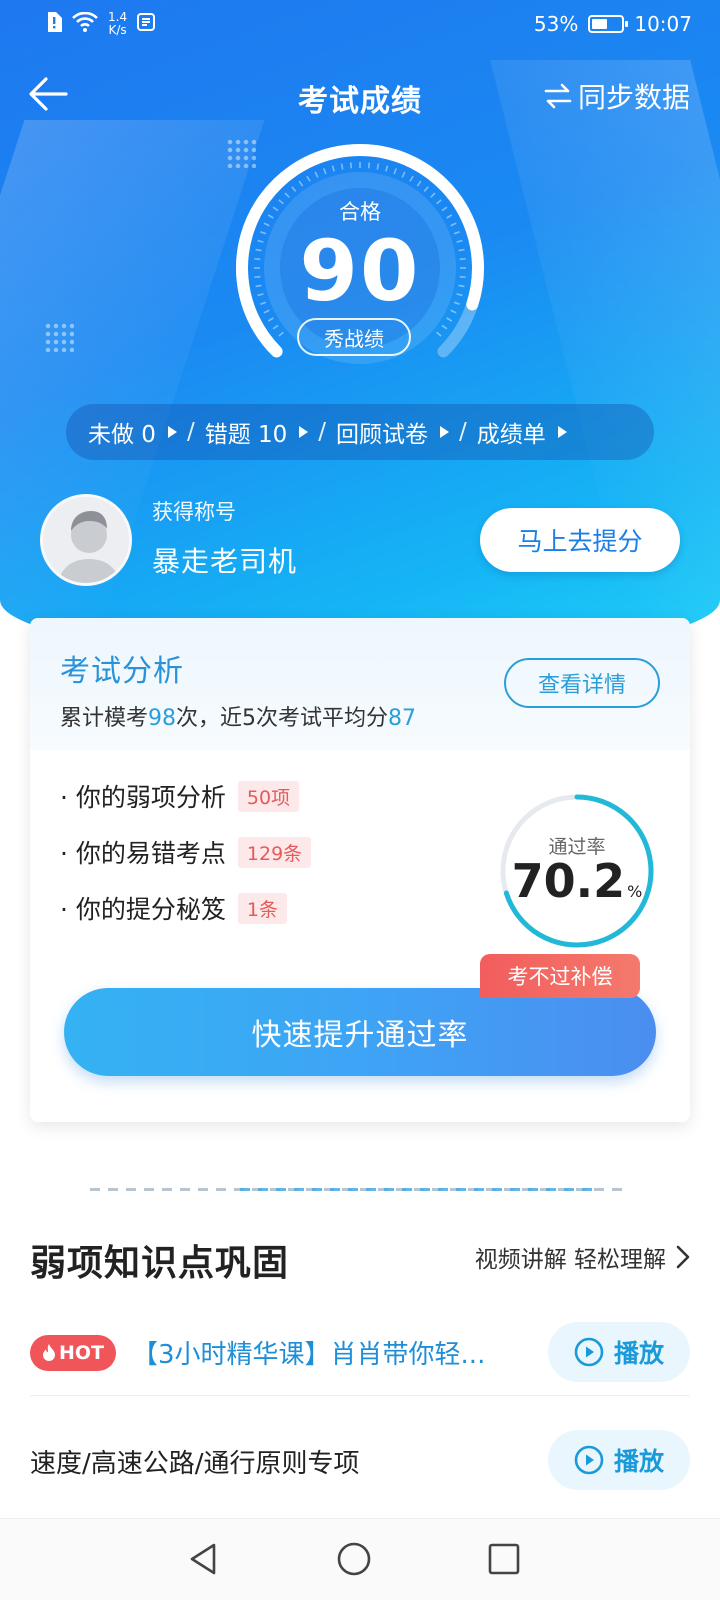  I want to click on quick-link-label: 错题 10, so click(246, 435).